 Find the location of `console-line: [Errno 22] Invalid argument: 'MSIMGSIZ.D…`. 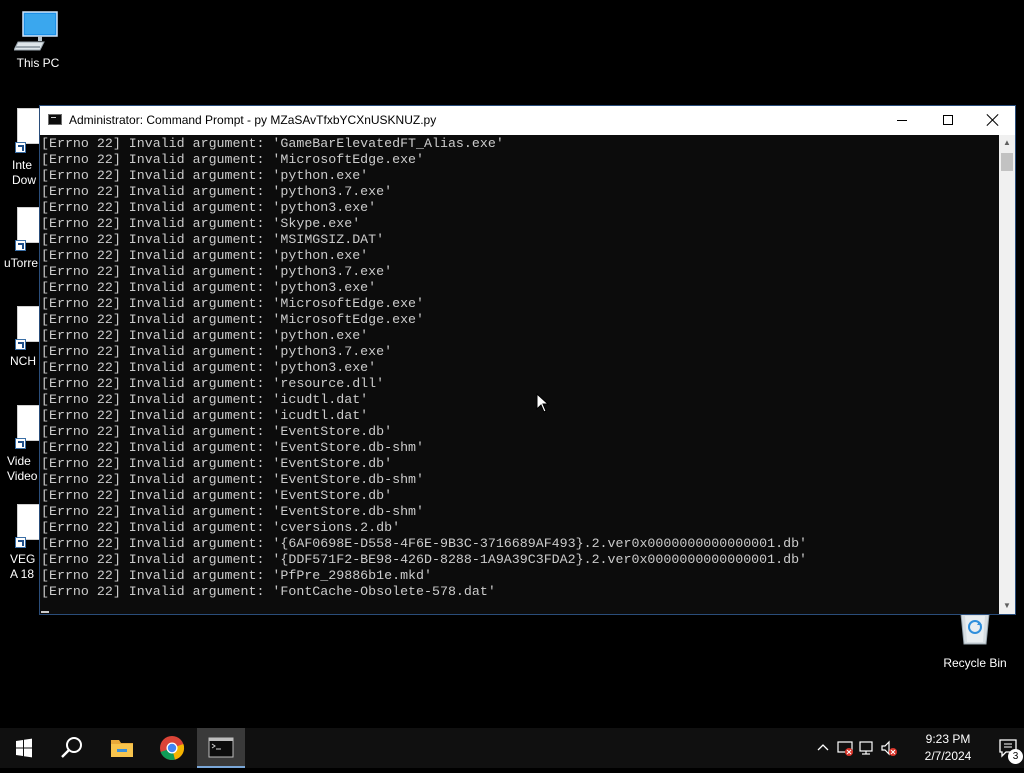

console-line: [Errno 22] Invalid argument: 'MSIMGSIZ.D… is located at coordinates (213, 239).